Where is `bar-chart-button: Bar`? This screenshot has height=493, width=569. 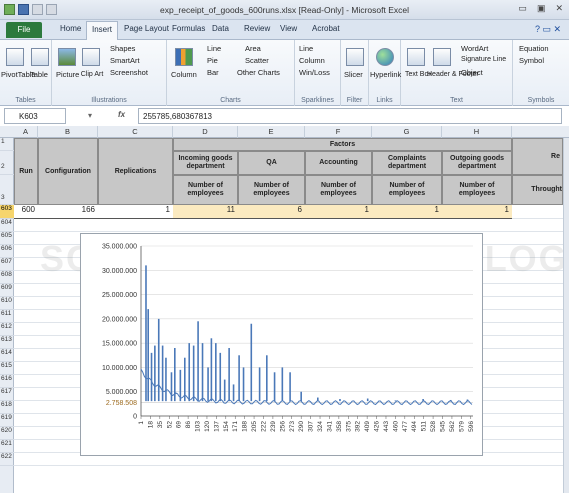 bar-chart-button: Bar is located at coordinates (213, 72).